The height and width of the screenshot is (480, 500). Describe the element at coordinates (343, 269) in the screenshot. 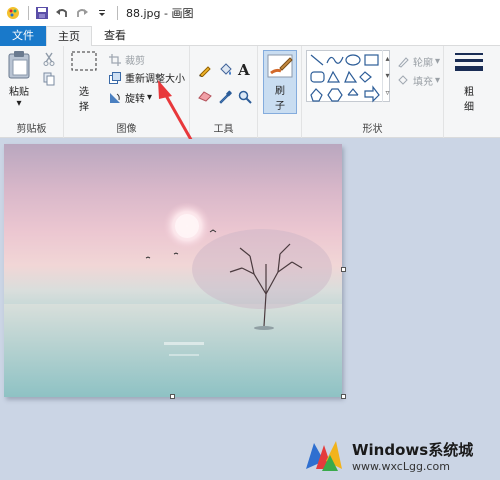

I see `resize-handle-right` at that location.